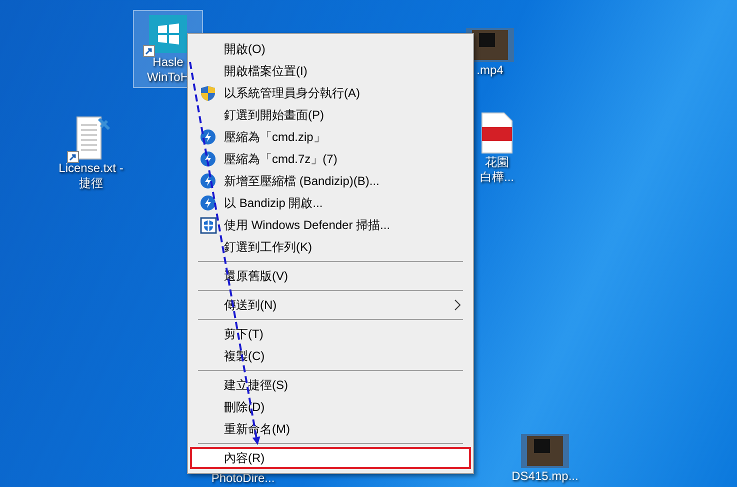 Image resolution: width=737 pixels, height=487 pixels. I want to click on pdf-file-icon, so click(497, 133).